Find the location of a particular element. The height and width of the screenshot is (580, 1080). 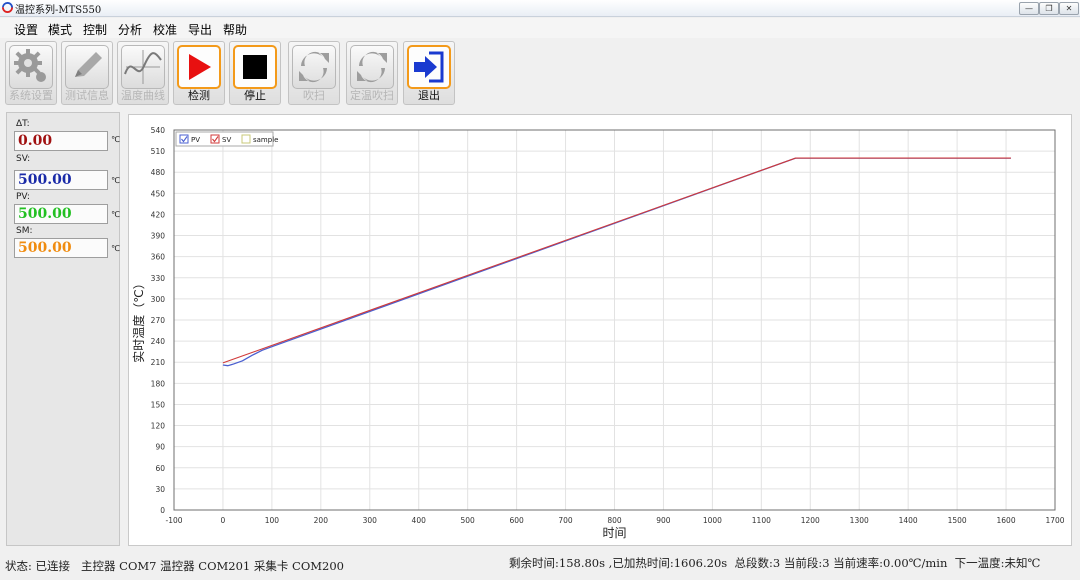

x-tick-label: 1700 is located at coordinates (1054, 520).